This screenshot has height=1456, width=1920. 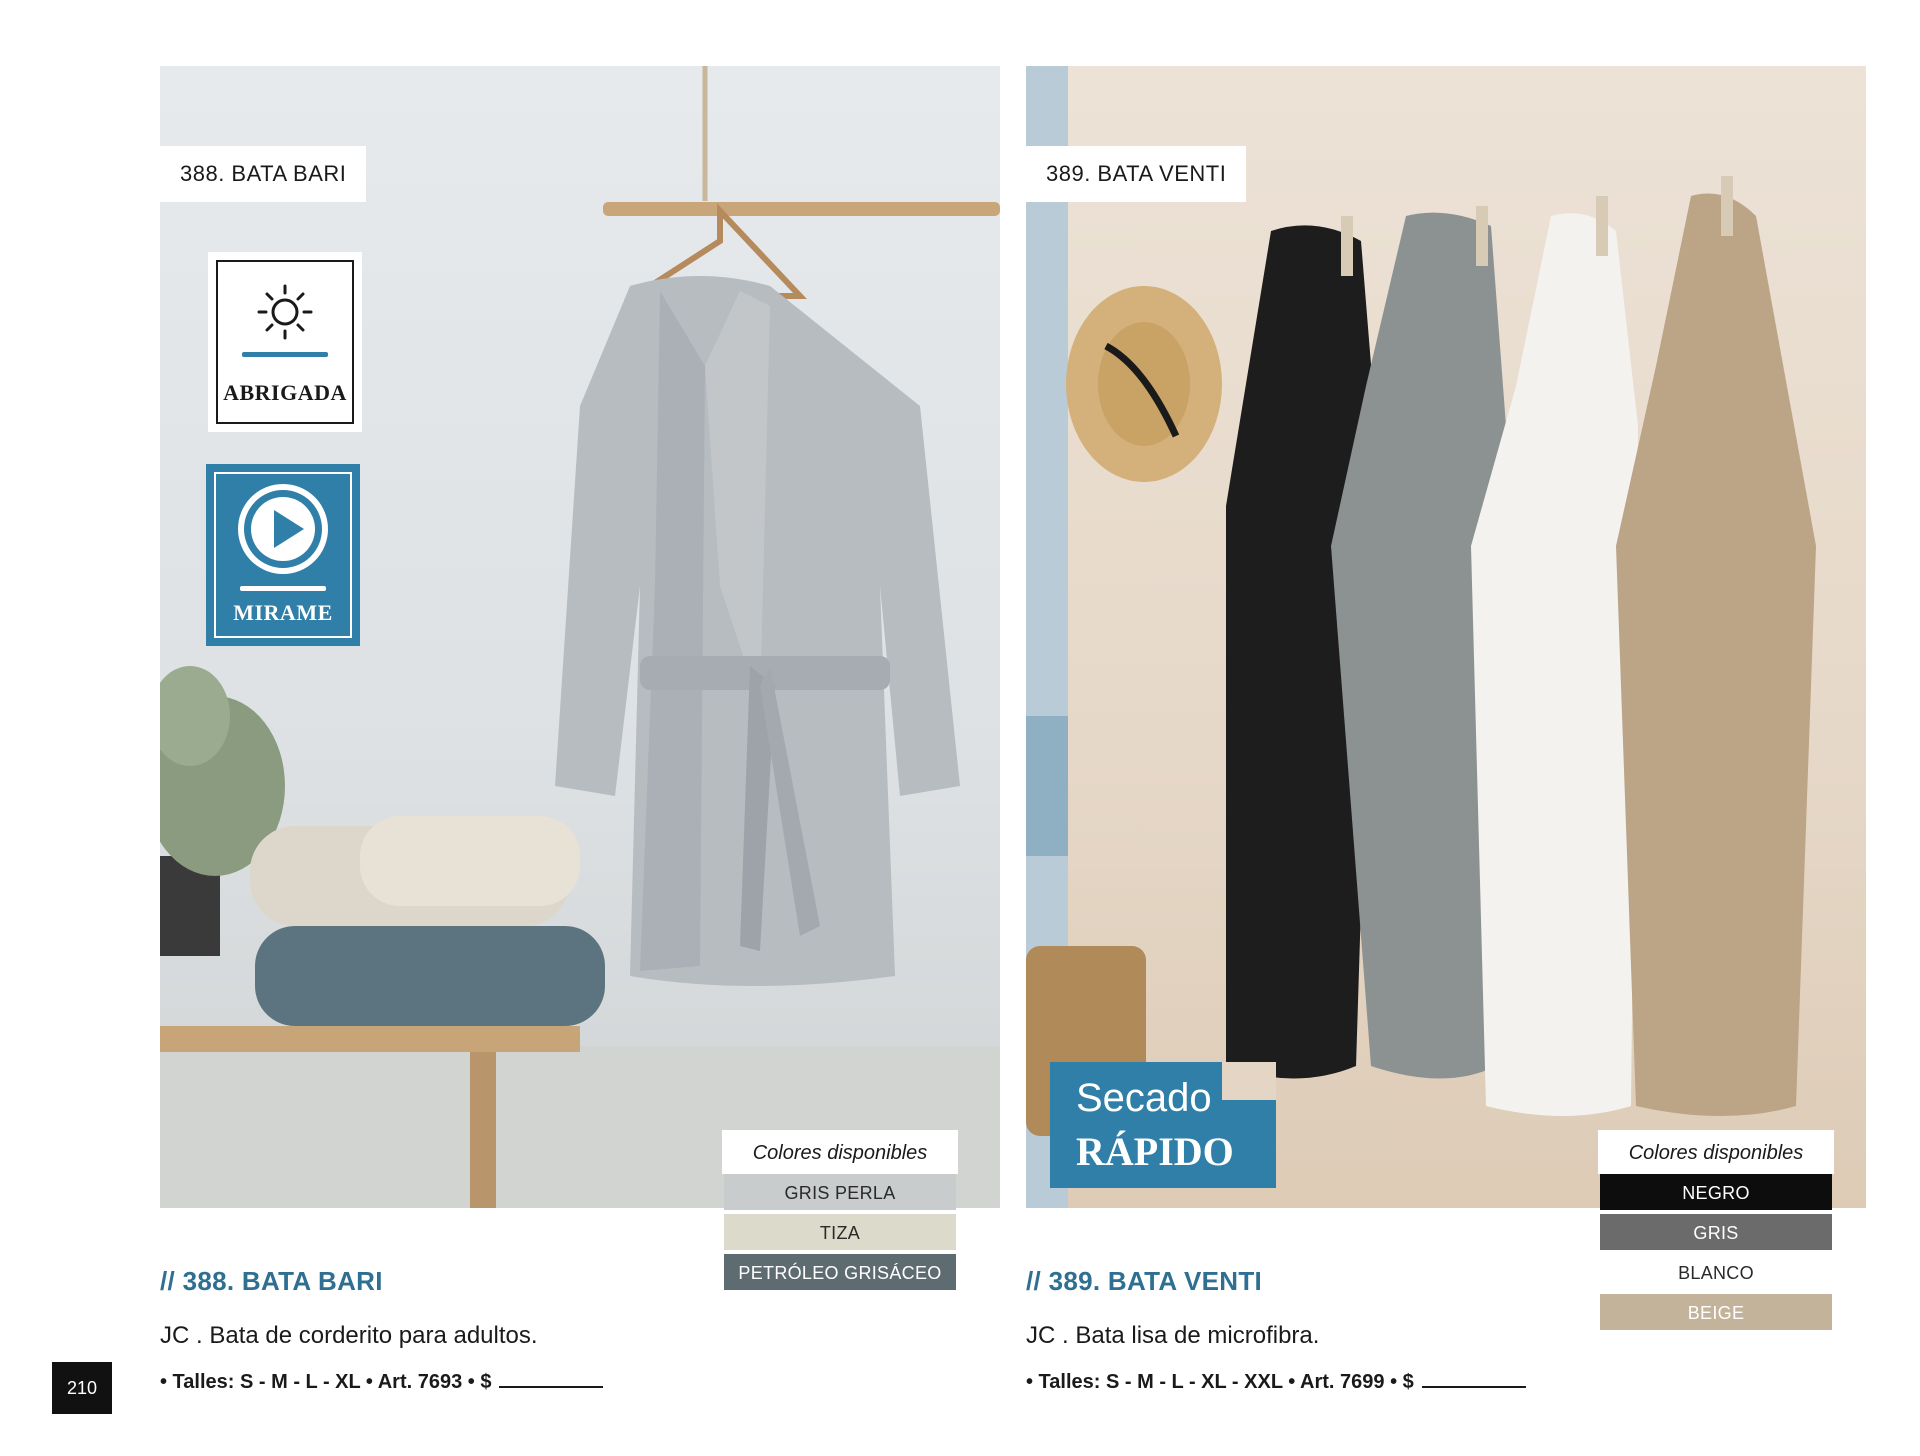 I want to click on color-swatch-beige: BEIGE, so click(x=1716, y=1312).